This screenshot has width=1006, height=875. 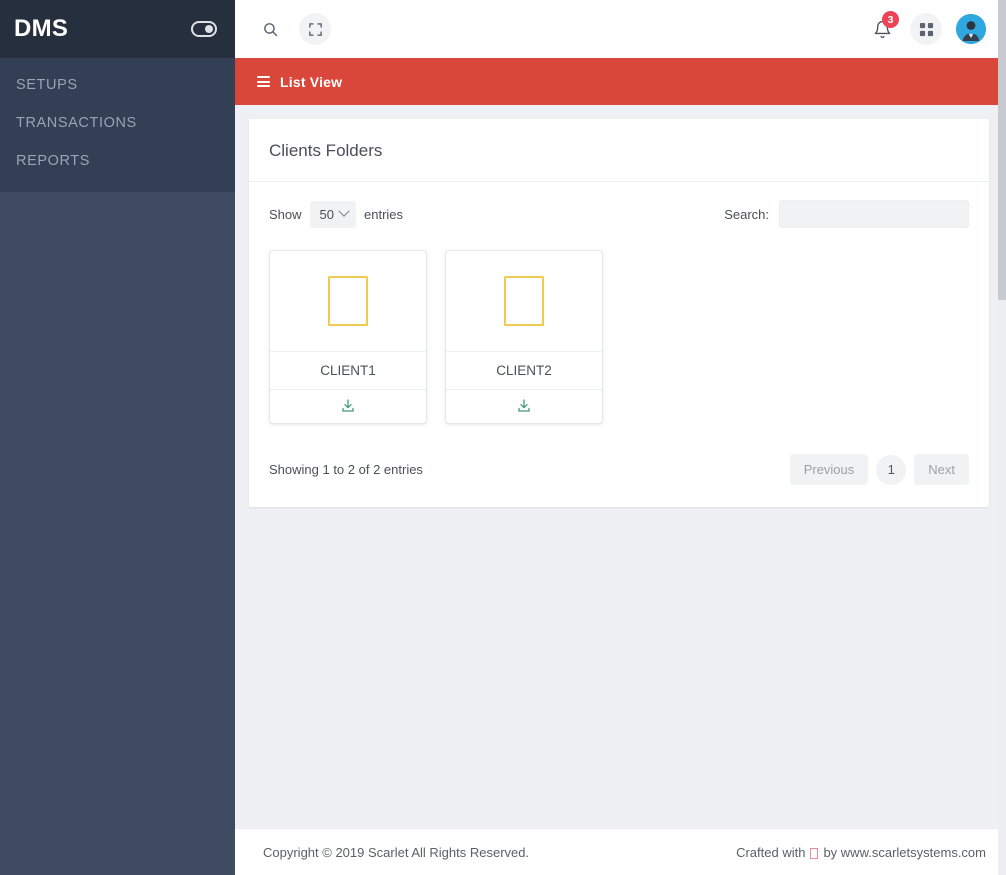 I want to click on list-view-label: List View, so click(x=311, y=81).